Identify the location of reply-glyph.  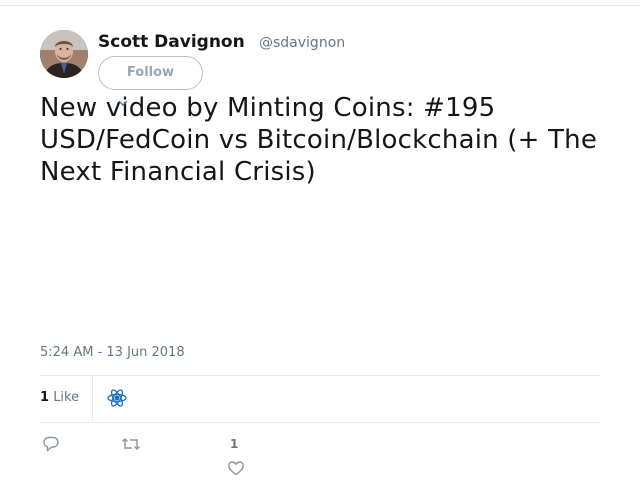
(51, 444).